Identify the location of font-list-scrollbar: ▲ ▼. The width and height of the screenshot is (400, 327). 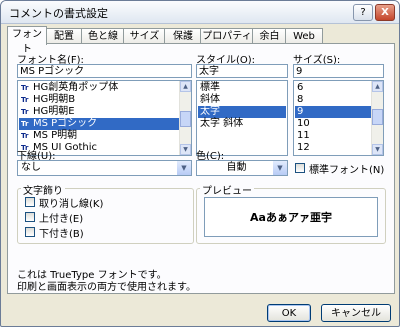
(185, 118).